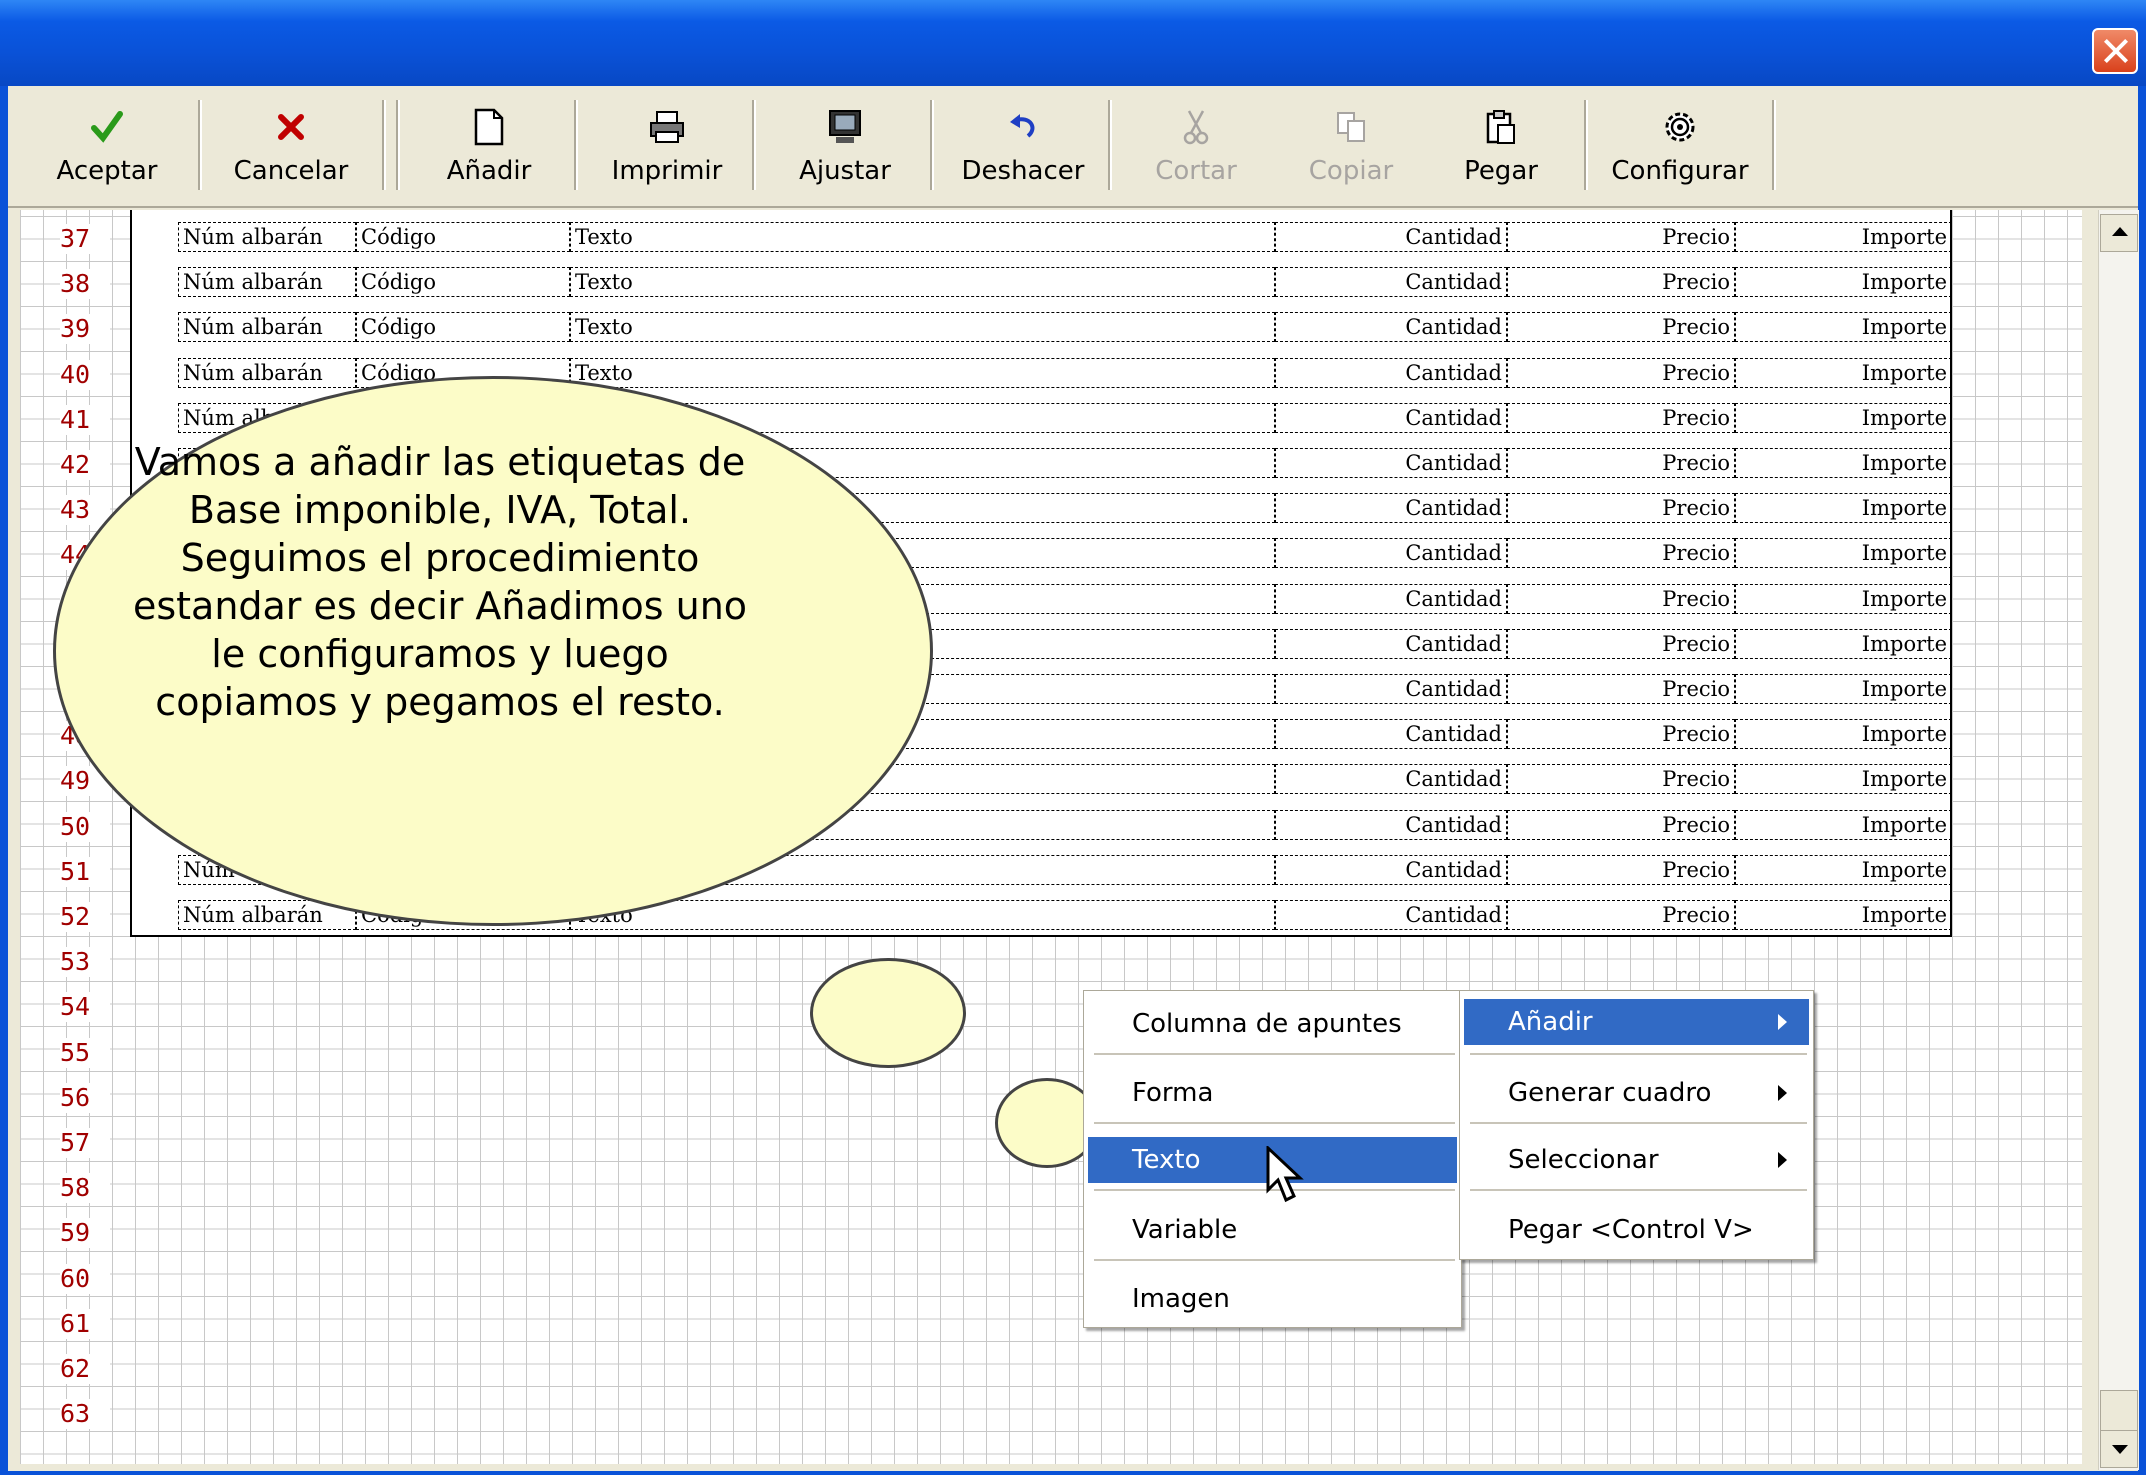 The height and width of the screenshot is (1475, 2146). Describe the element at coordinates (2118, 840) in the screenshot. I see `vertical-scrollbar` at that location.